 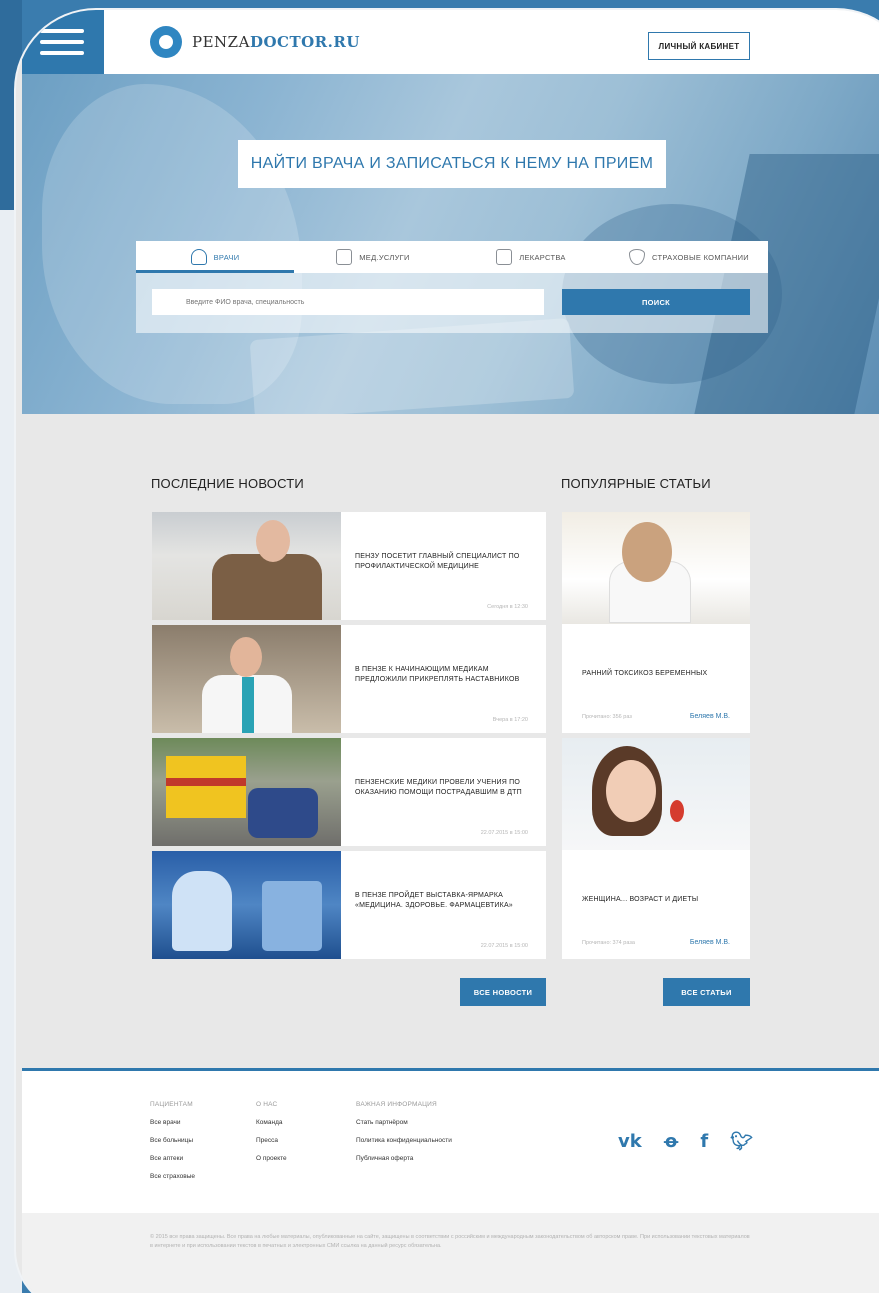 I want to click on footer-col-about: О НАС Команда Пресса О проекте, so click(x=271, y=1137).